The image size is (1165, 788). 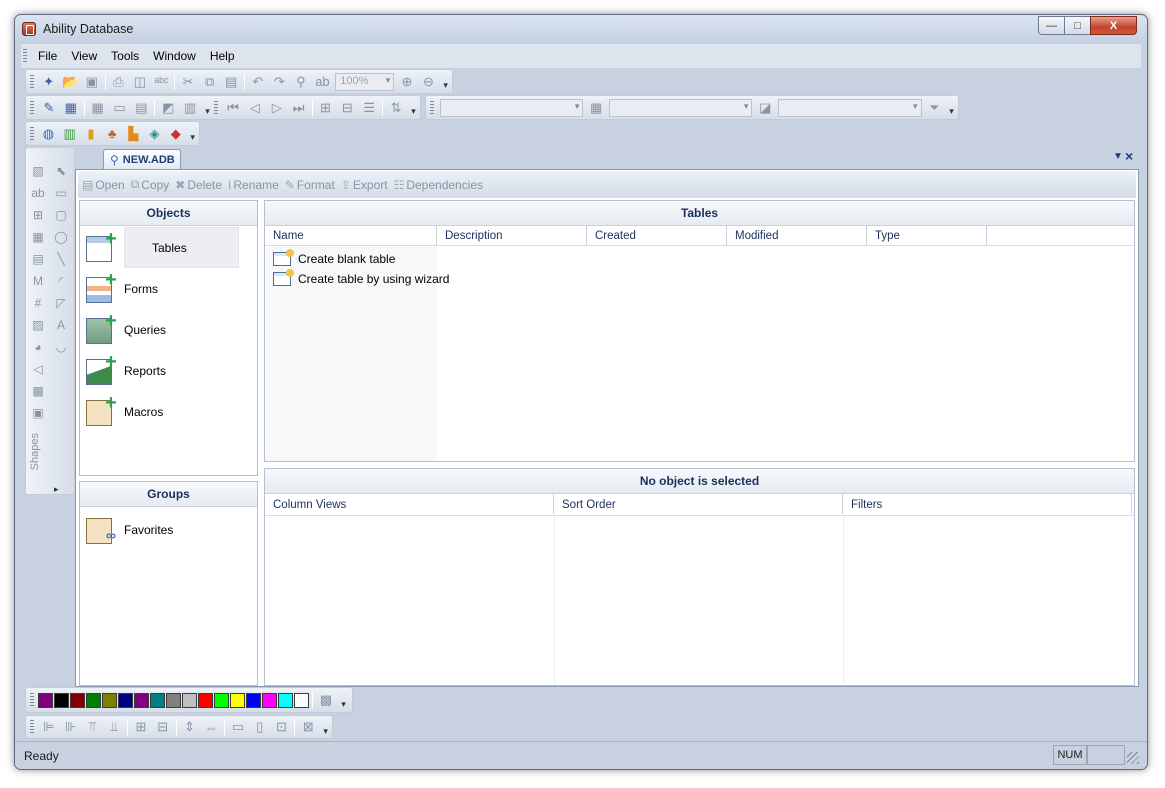 I want to click on menu-file: File, so click(x=47, y=56).